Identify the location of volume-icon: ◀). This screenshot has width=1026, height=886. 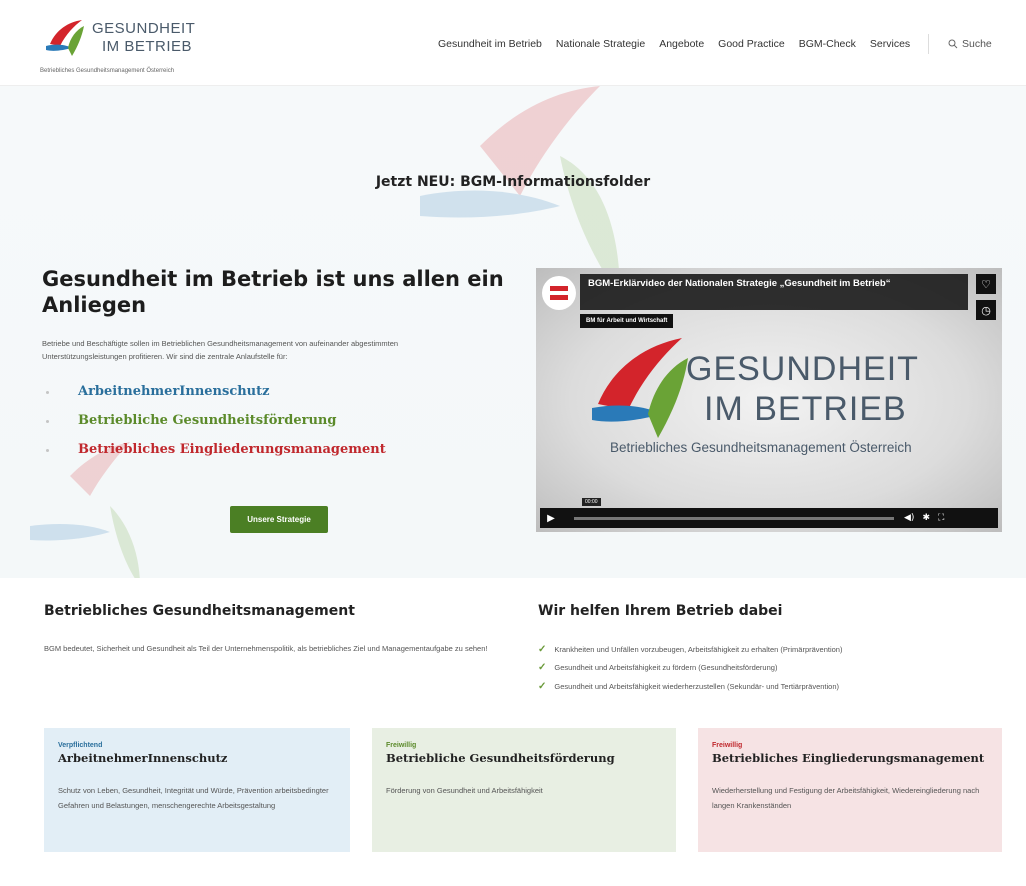
(909, 518).